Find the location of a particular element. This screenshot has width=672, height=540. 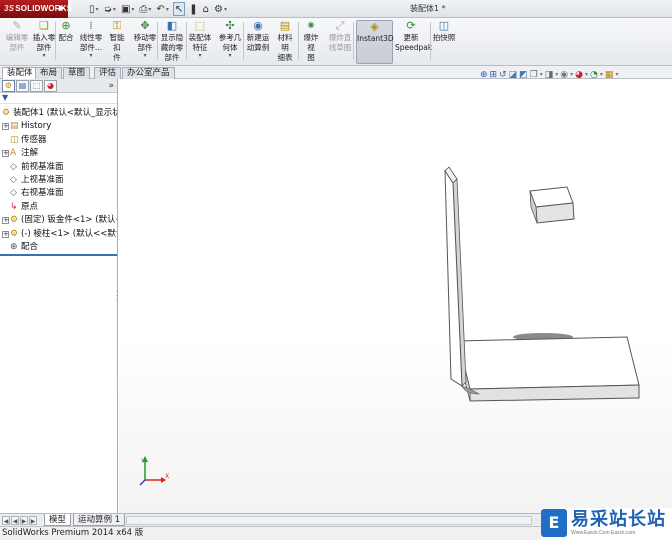

update-speedpak-label: Speedpak is located at coordinates (414, 47).